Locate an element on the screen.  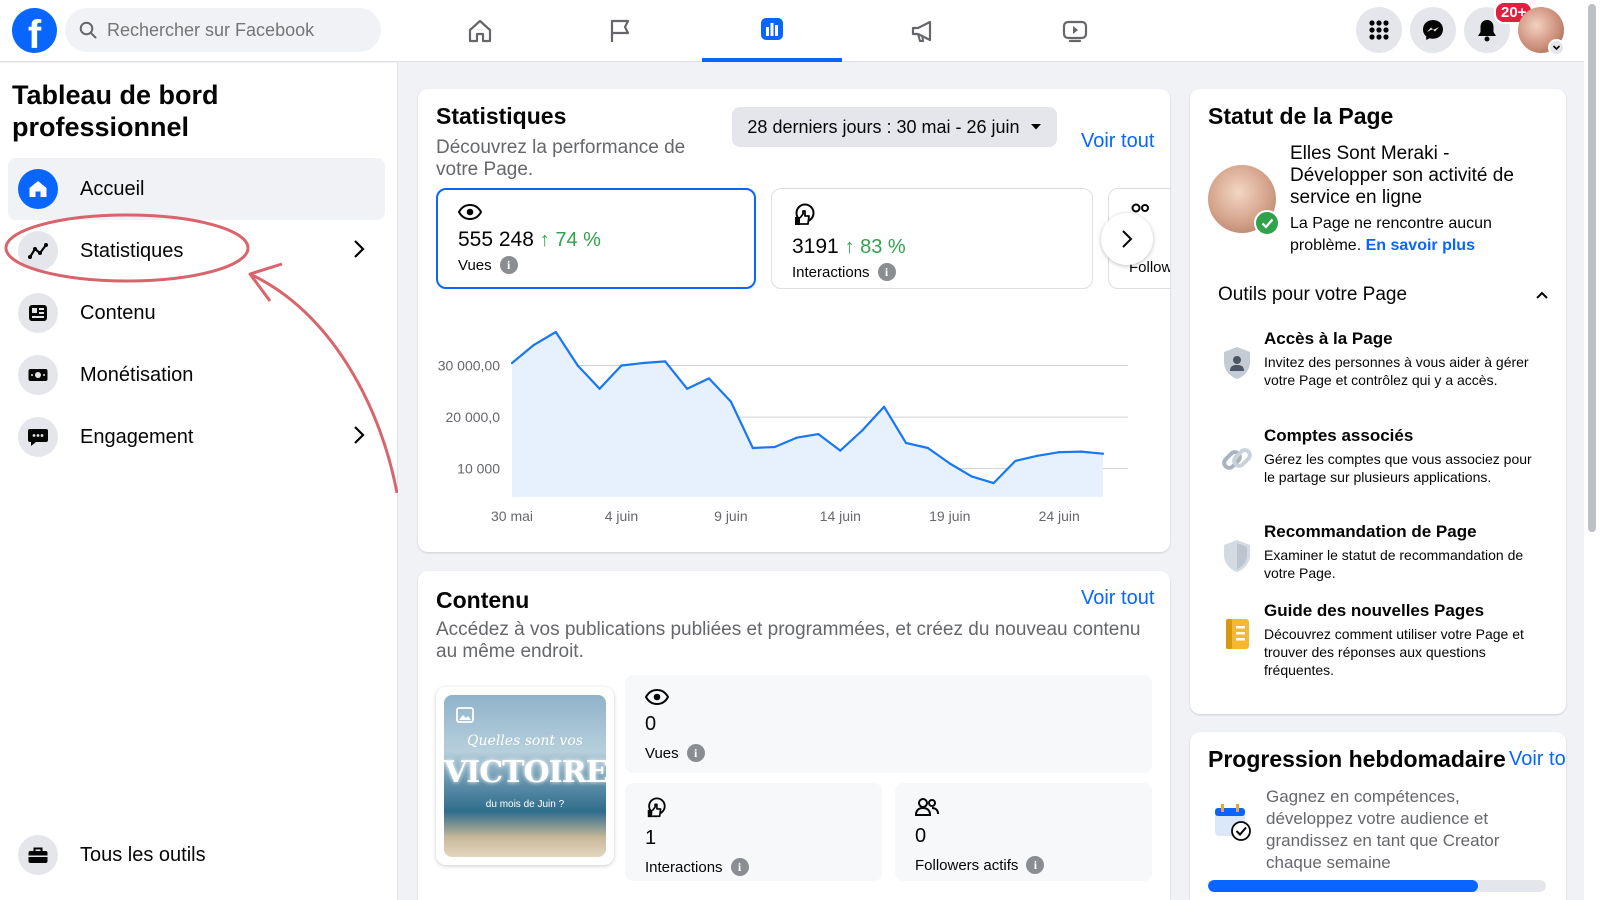
chevron-right-icon is located at coordinates (1127, 239).